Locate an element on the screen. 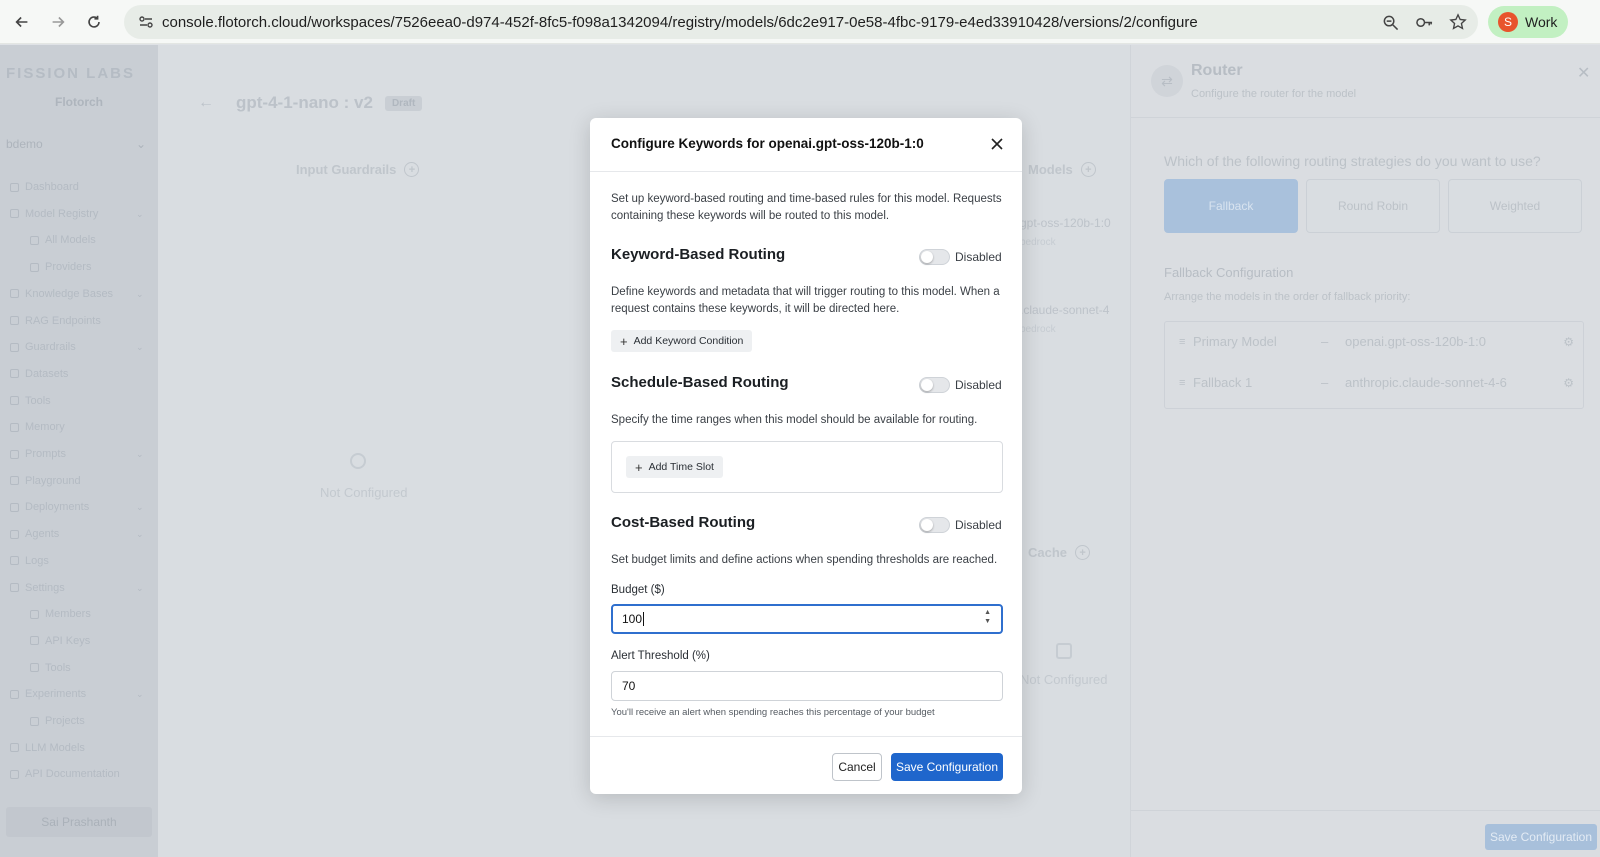 The width and height of the screenshot is (1600, 857). sidebar-item: Dashboard is located at coordinates (44, 187).